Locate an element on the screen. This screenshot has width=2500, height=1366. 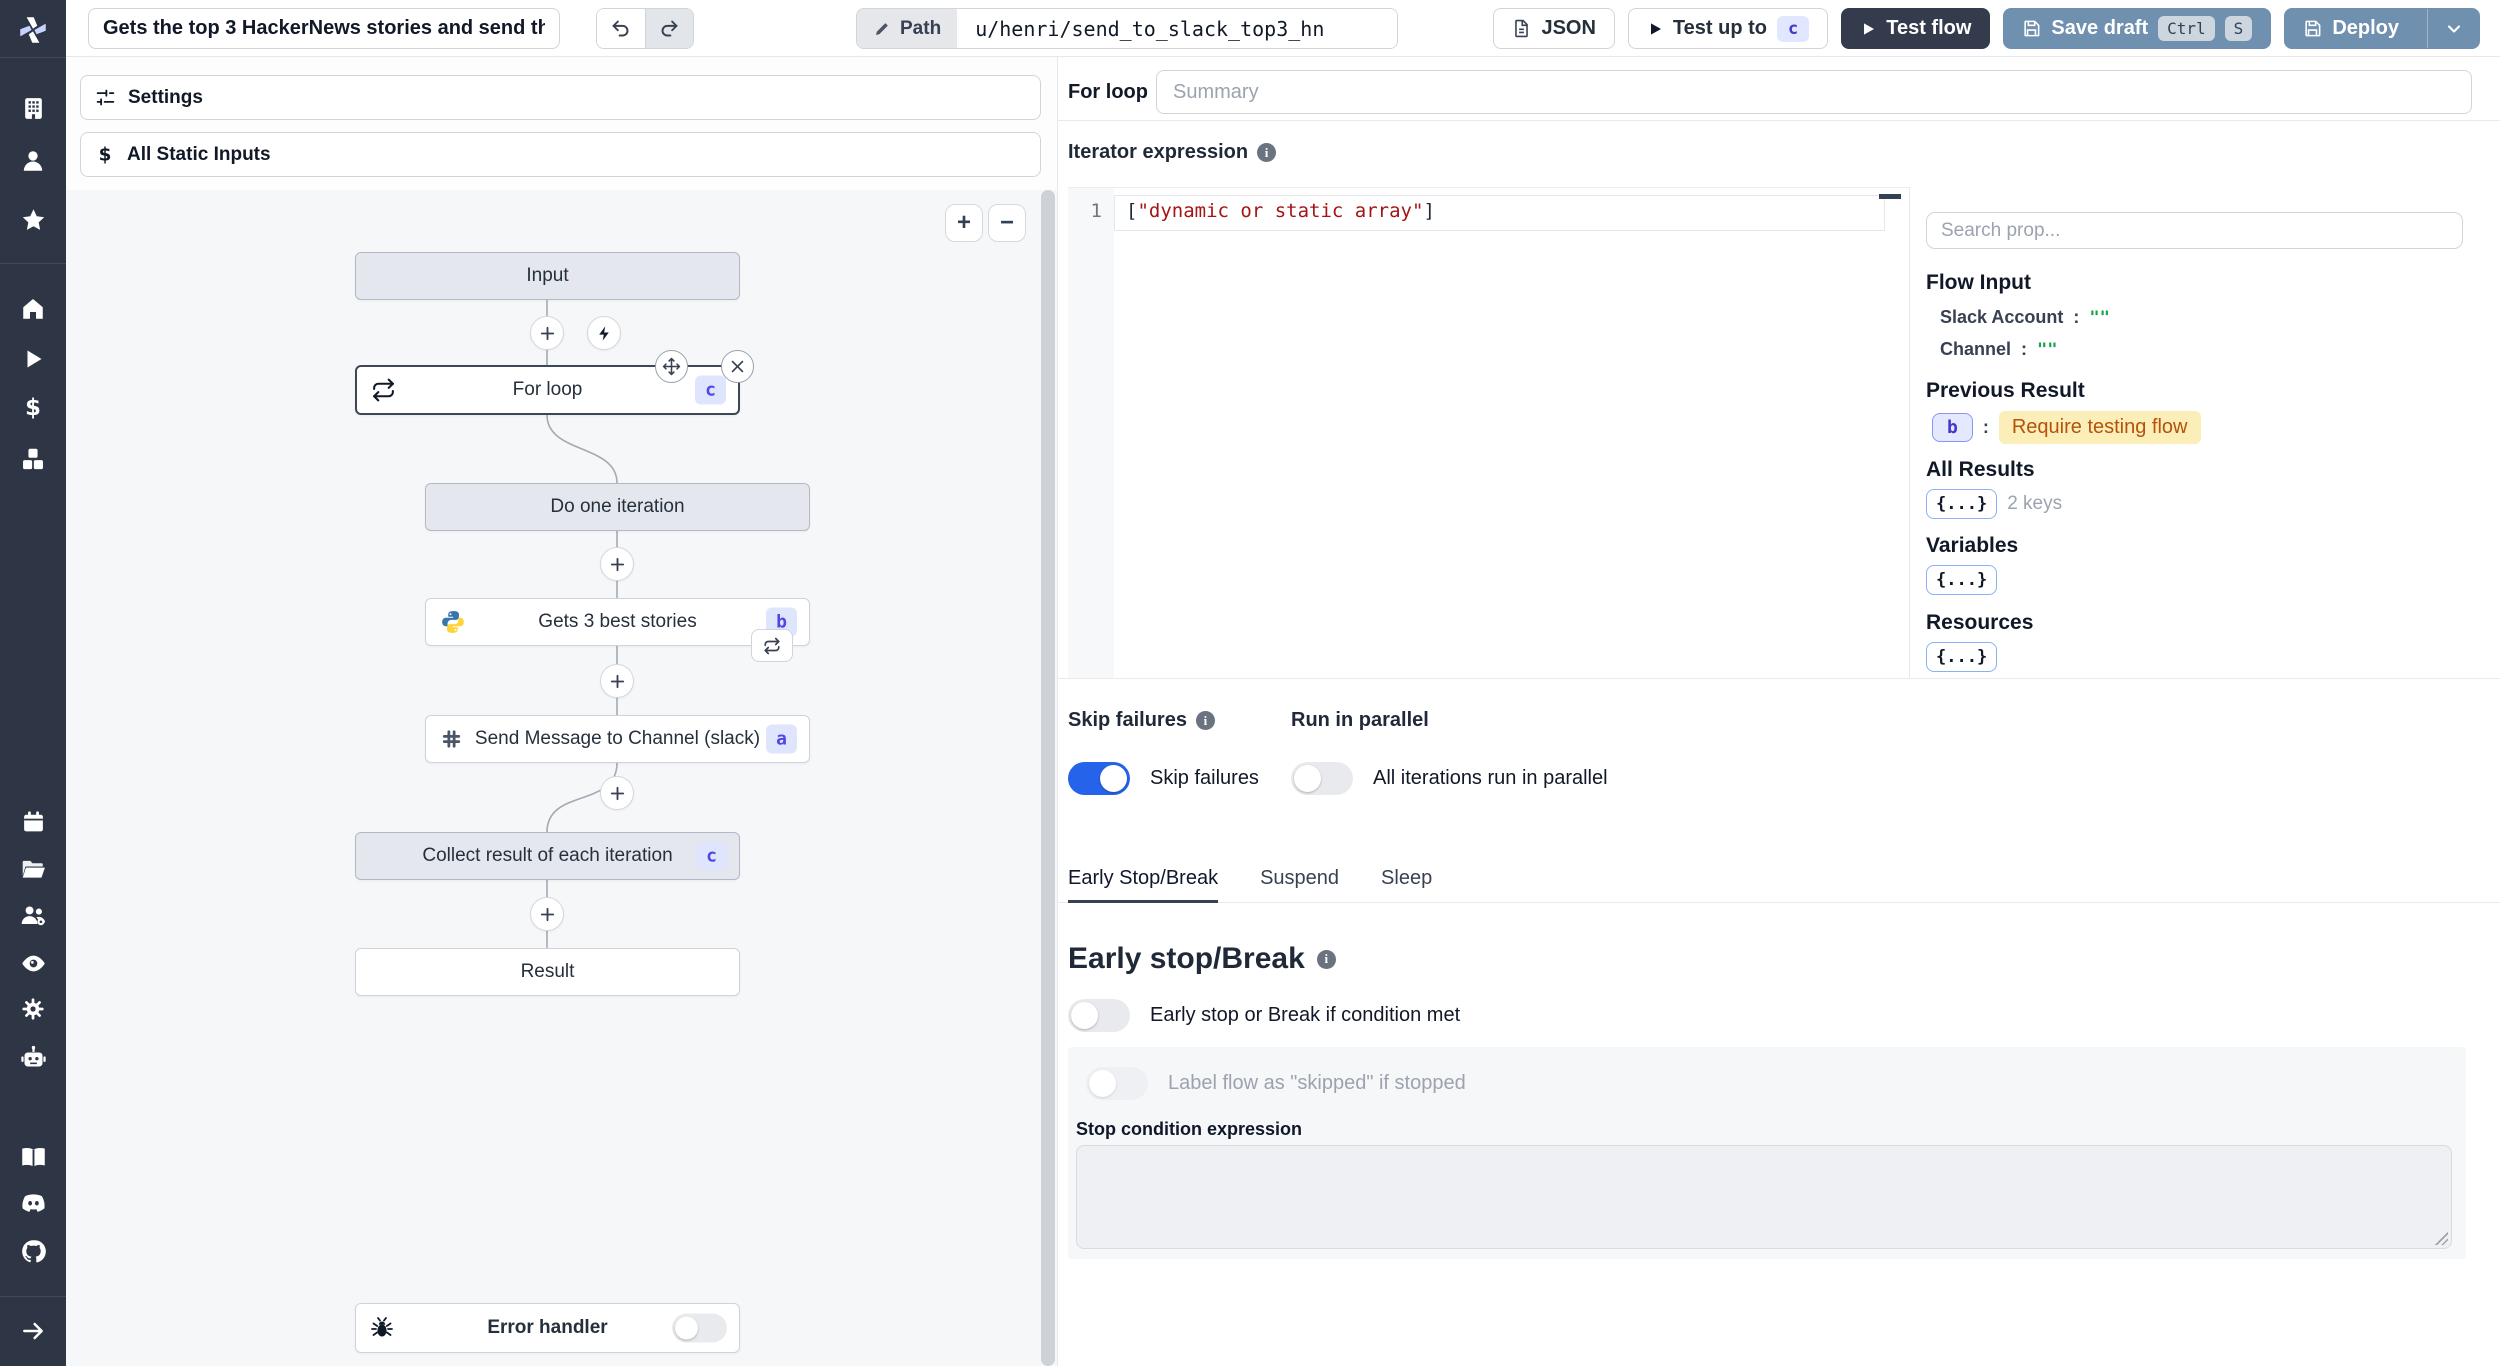
windmill-logo is located at coordinates (33, 30).